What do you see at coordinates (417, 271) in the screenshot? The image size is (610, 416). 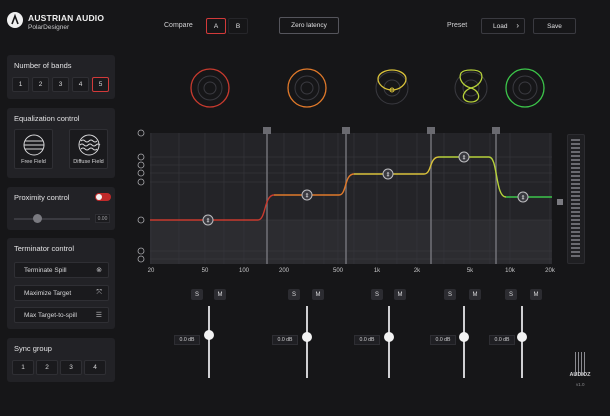 I see `x-tick-2k: 2k` at bounding box center [417, 271].